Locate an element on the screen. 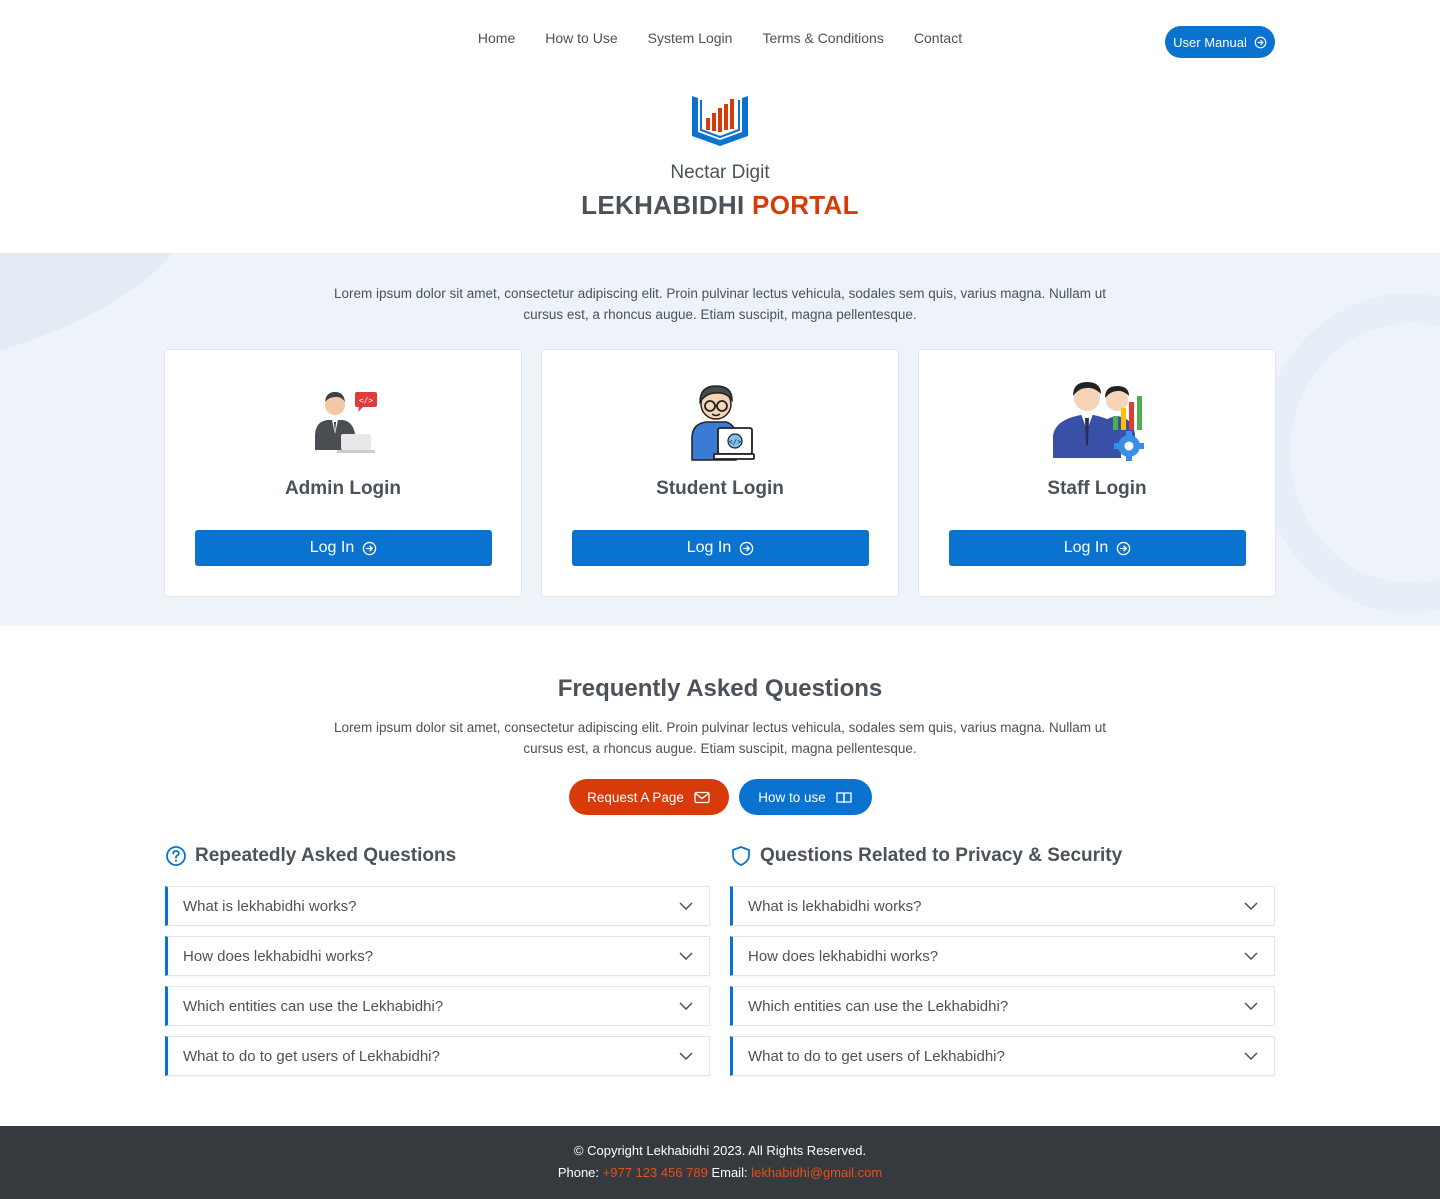 The image size is (1440, 1199). how-to-use-button: How to use is located at coordinates (805, 797).